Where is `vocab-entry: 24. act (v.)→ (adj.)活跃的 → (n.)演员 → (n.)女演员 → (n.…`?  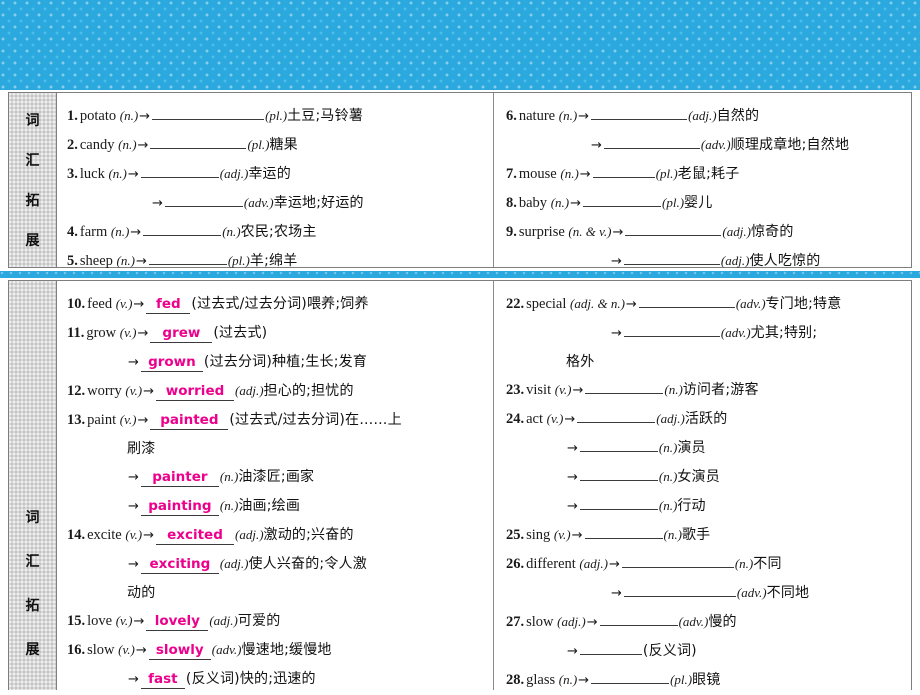 vocab-entry: 24. act (v.)→ (adj.)活跃的 → (n.)演员 → (n.)女演员 → (n.… is located at coordinates (705, 463).